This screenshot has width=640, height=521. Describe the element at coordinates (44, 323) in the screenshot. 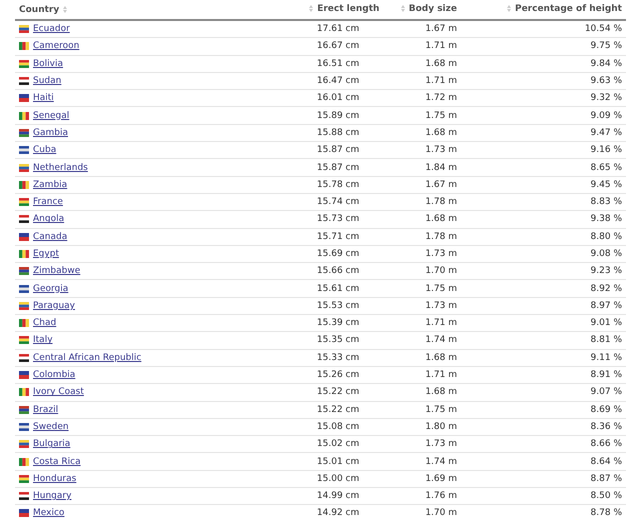

I see `country-link: Chad` at that location.